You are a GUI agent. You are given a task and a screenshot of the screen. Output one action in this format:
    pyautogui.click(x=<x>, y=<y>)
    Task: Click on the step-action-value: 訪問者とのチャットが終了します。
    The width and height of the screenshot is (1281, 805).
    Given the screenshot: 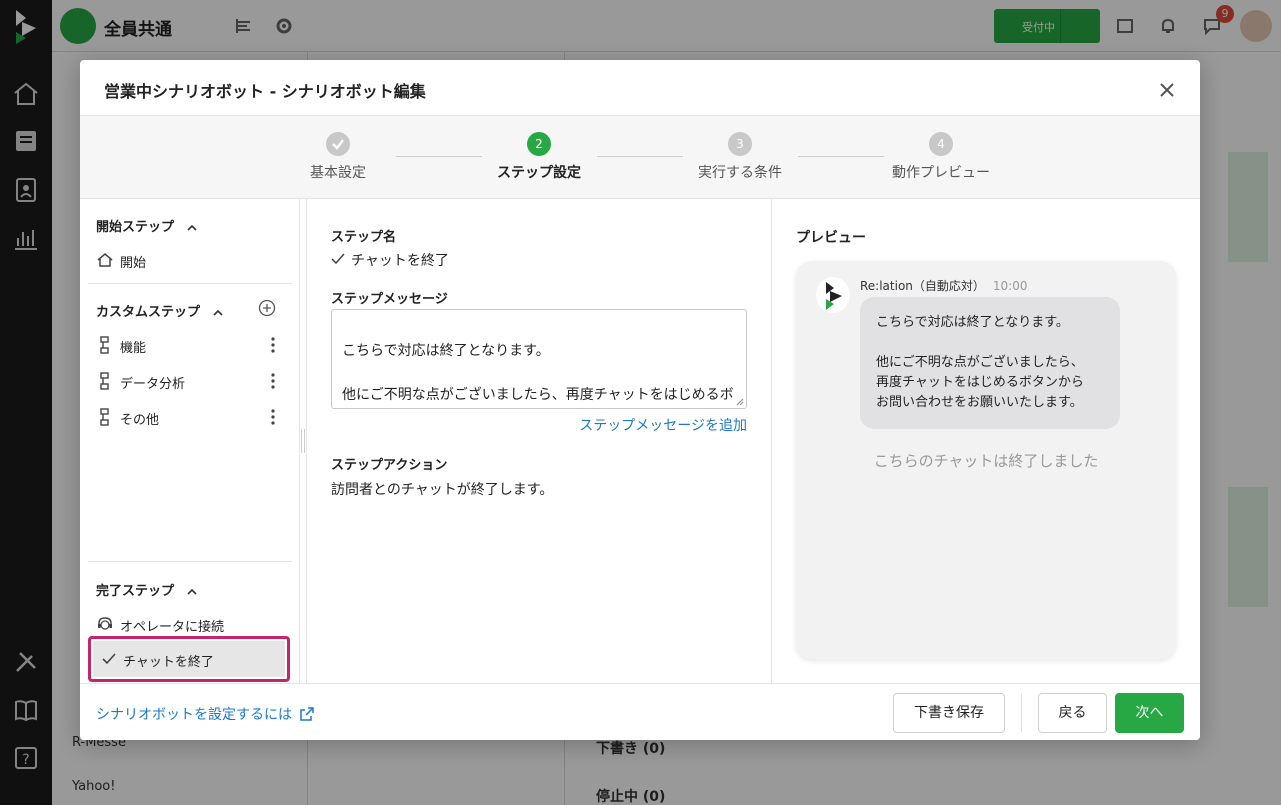 What is the action you would take?
    pyautogui.click(x=442, y=490)
    